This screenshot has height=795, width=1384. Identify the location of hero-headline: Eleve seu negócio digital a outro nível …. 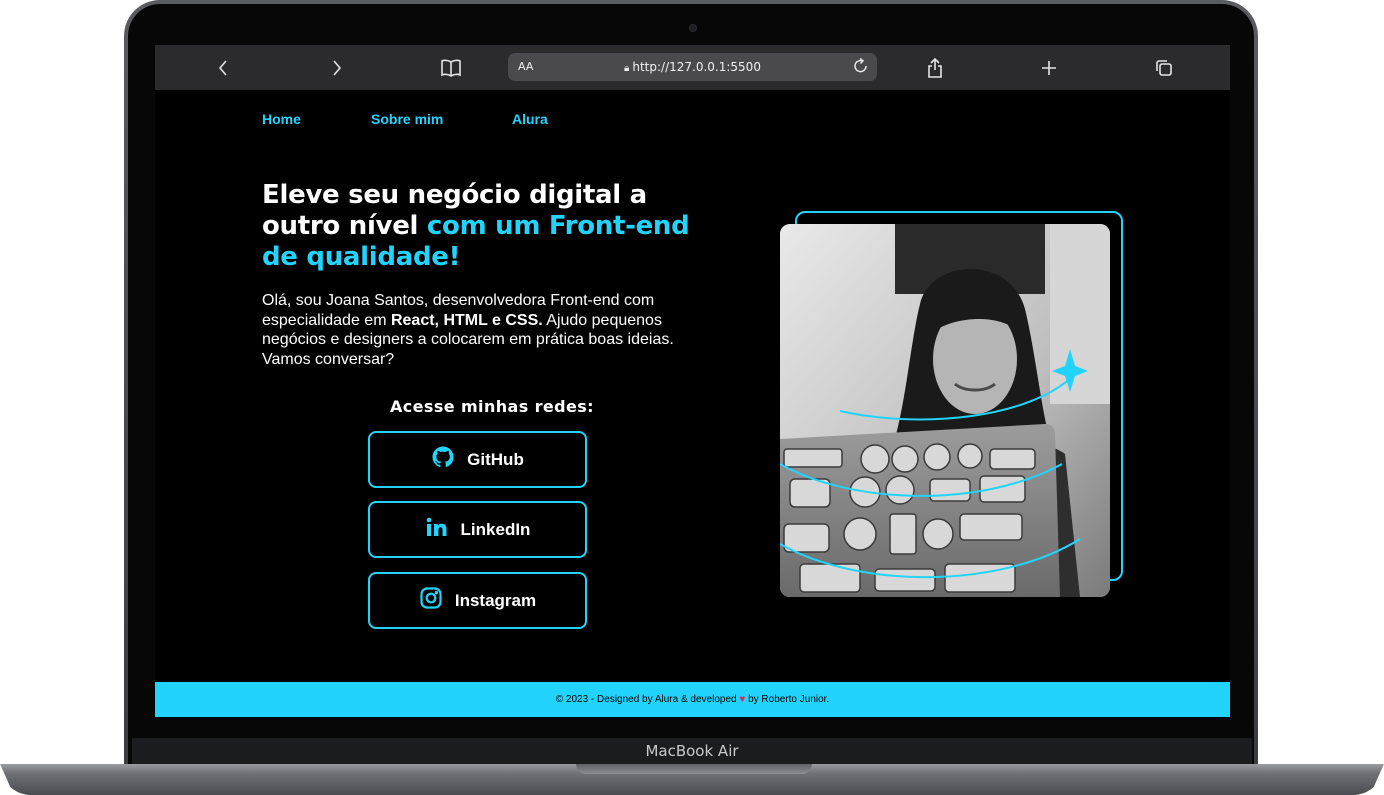
(482, 226).